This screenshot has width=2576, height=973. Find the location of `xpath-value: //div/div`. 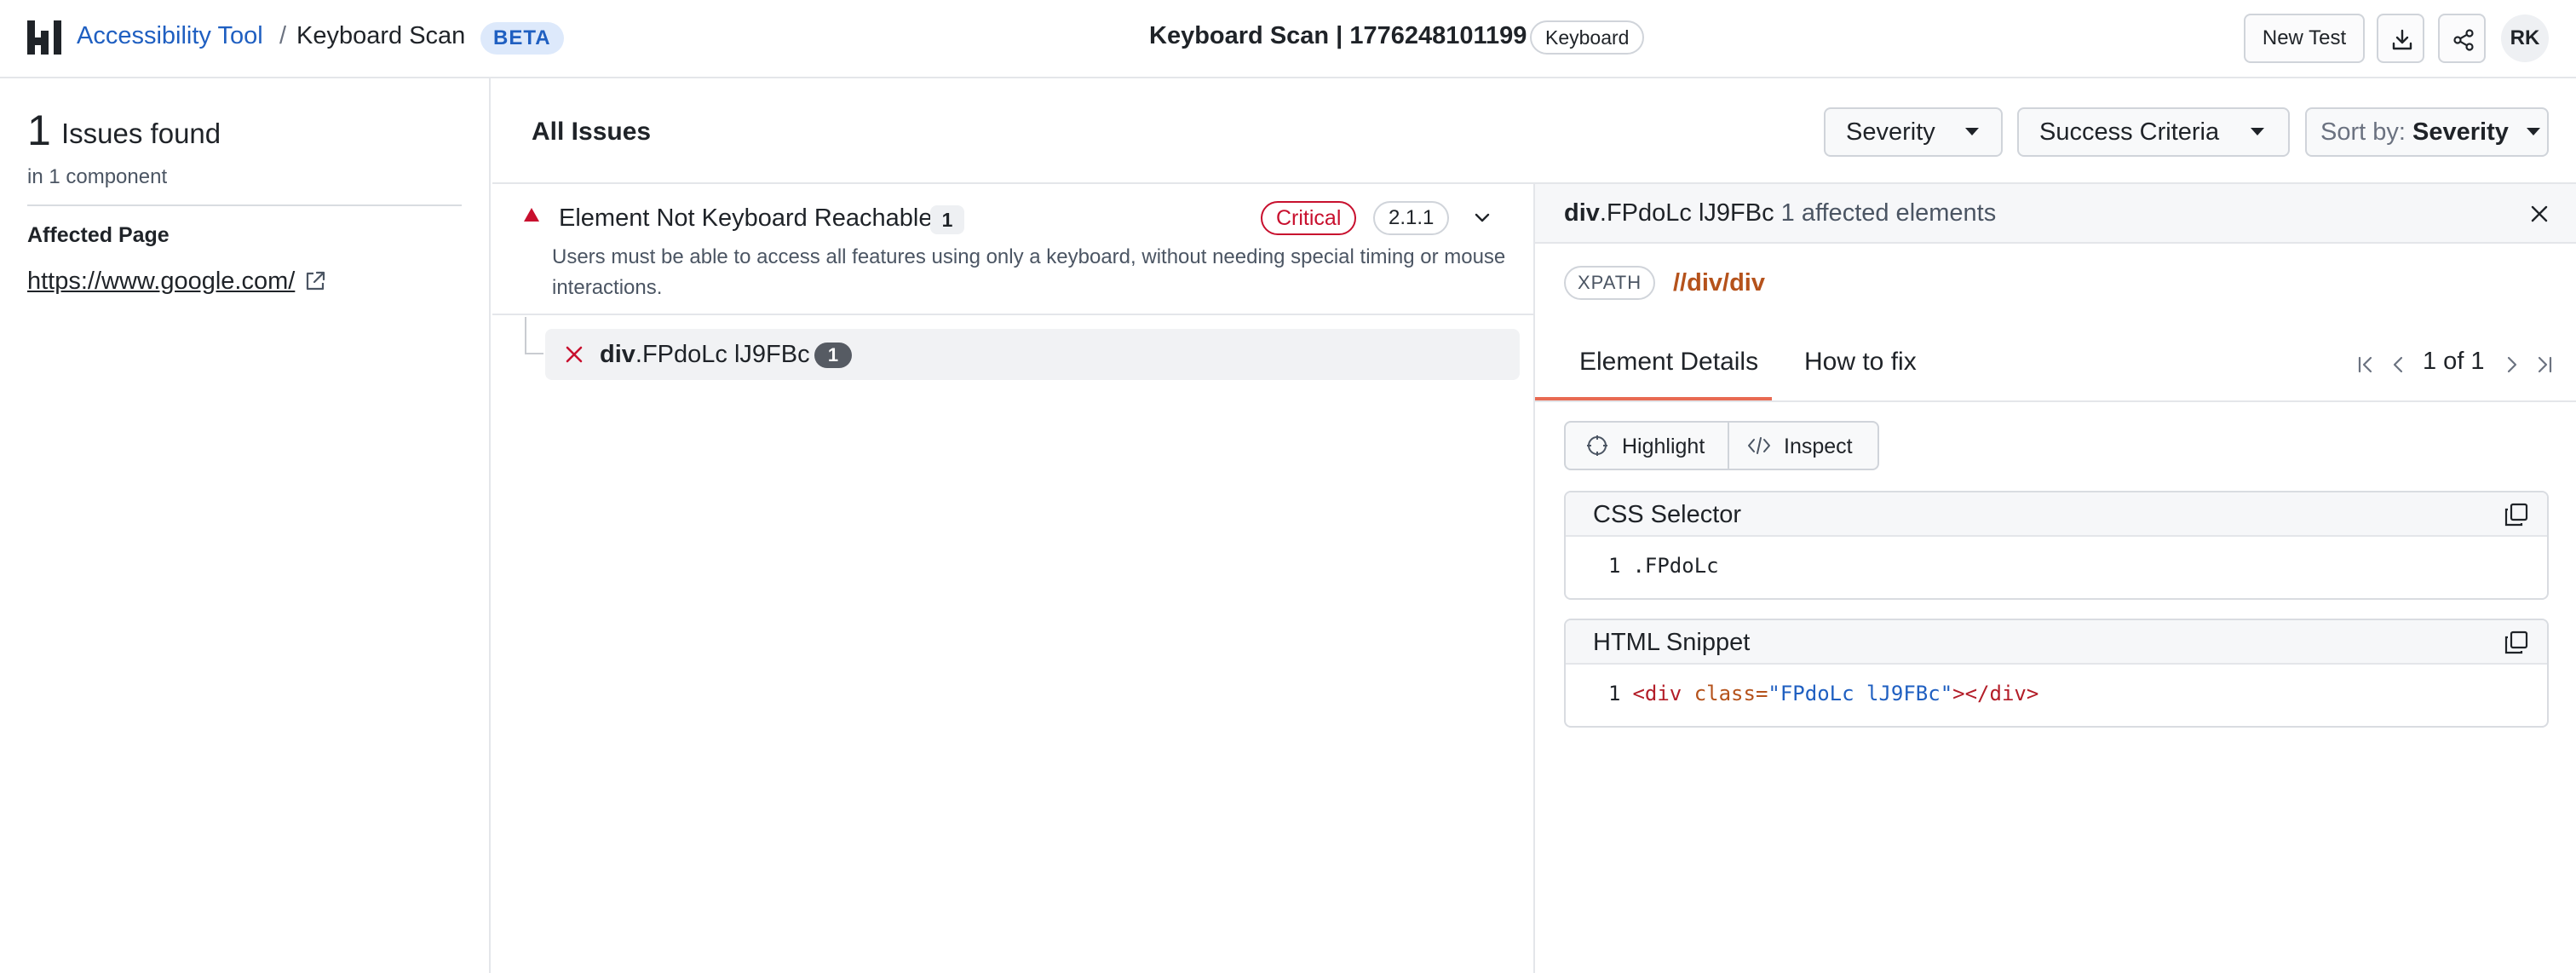

xpath-value: //div/div is located at coordinates (1719, 283).